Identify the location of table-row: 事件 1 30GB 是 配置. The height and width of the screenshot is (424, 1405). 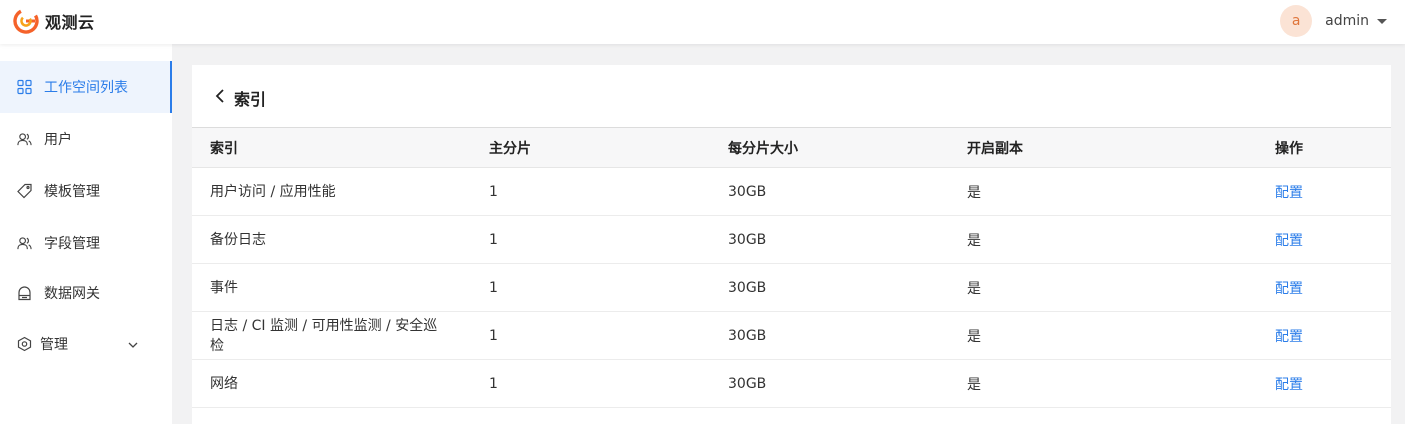
(791, 287).